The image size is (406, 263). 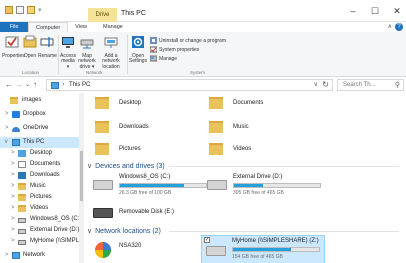 What do you see at coordinates (128, 231) in the screenshot?
I see `section-title: Network locations (2)` at bounding box center [128, 231].